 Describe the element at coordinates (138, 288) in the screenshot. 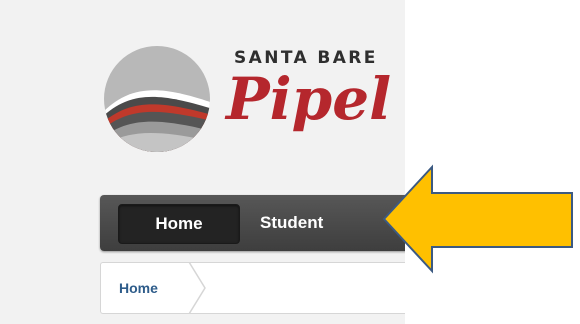

I see `breadcrumb-item-home: Home` at that location.